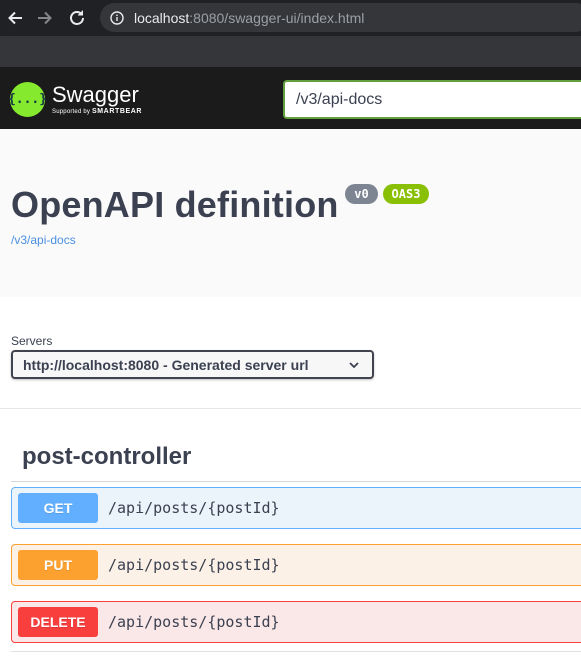 The height and width of the screenshot is (658, 581). Describe the element at coordinates (27, 99) in the screenshot. I see `swagger-logo-icon: {...}` at that location.